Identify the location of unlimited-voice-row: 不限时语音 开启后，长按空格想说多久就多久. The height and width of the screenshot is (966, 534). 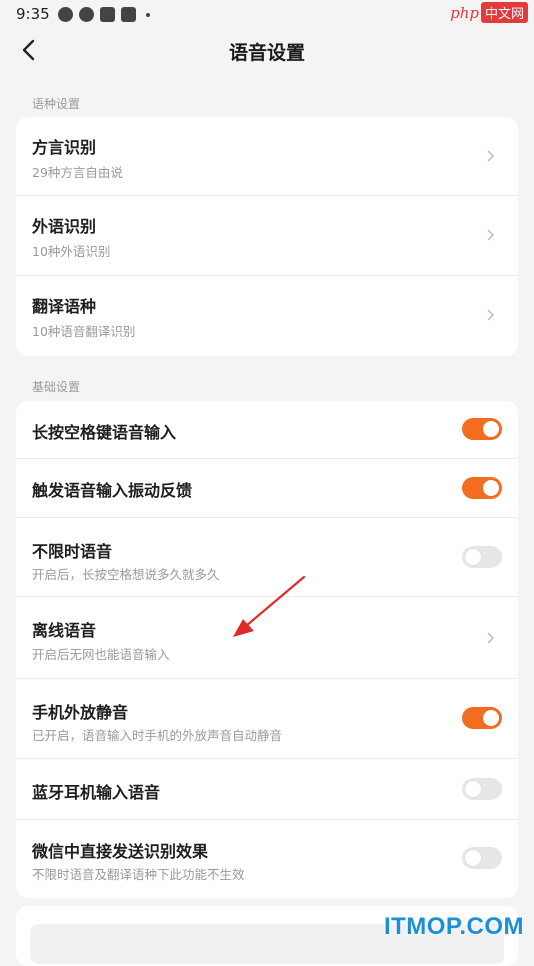
(267, 557).